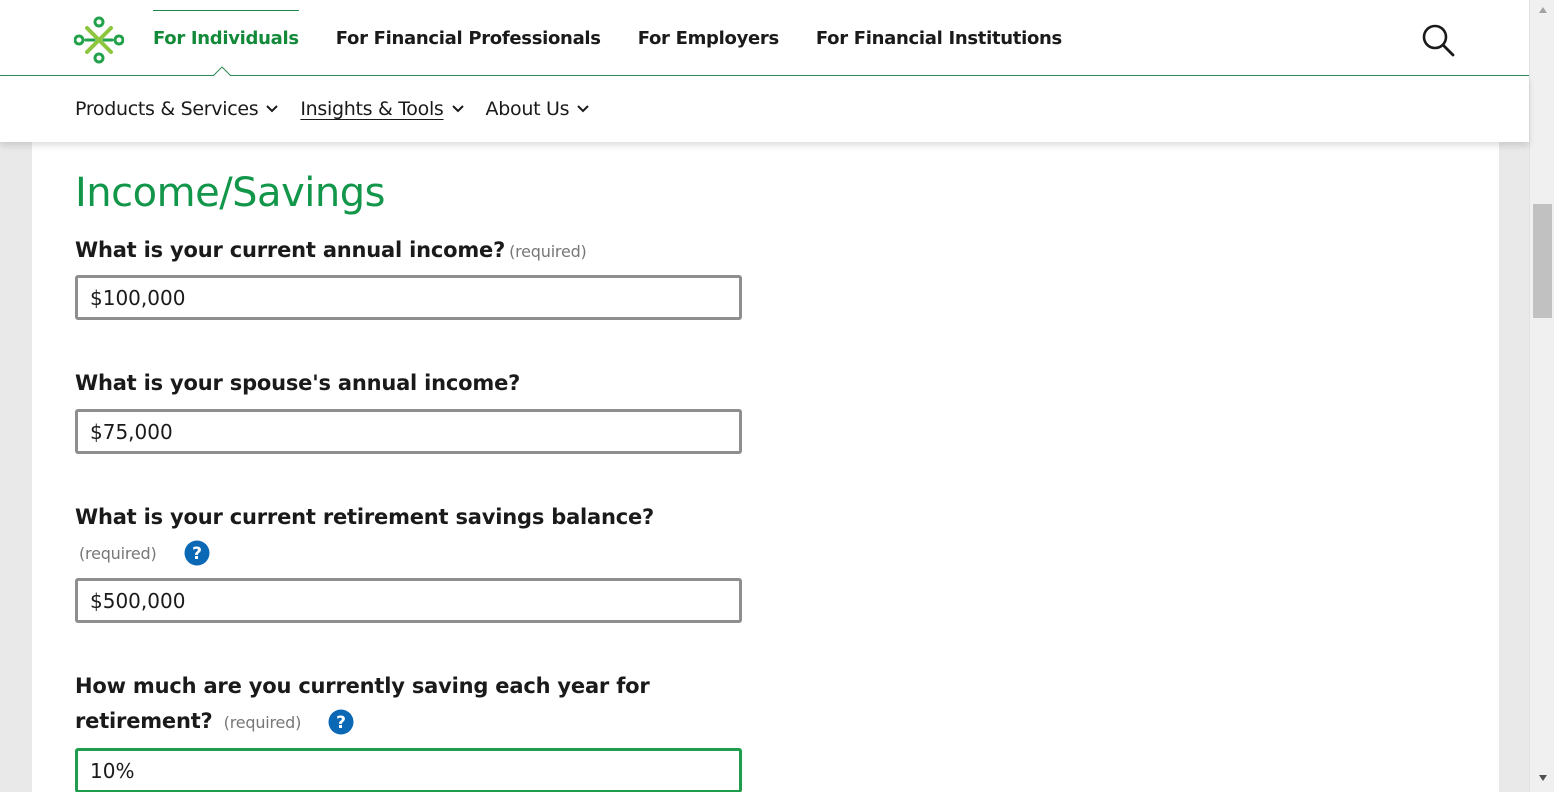 This screenshot has width=1554, height=792. Describe the element at coordinates (408, 431) in the screenshot. I see `spouse-income-input` at that location.